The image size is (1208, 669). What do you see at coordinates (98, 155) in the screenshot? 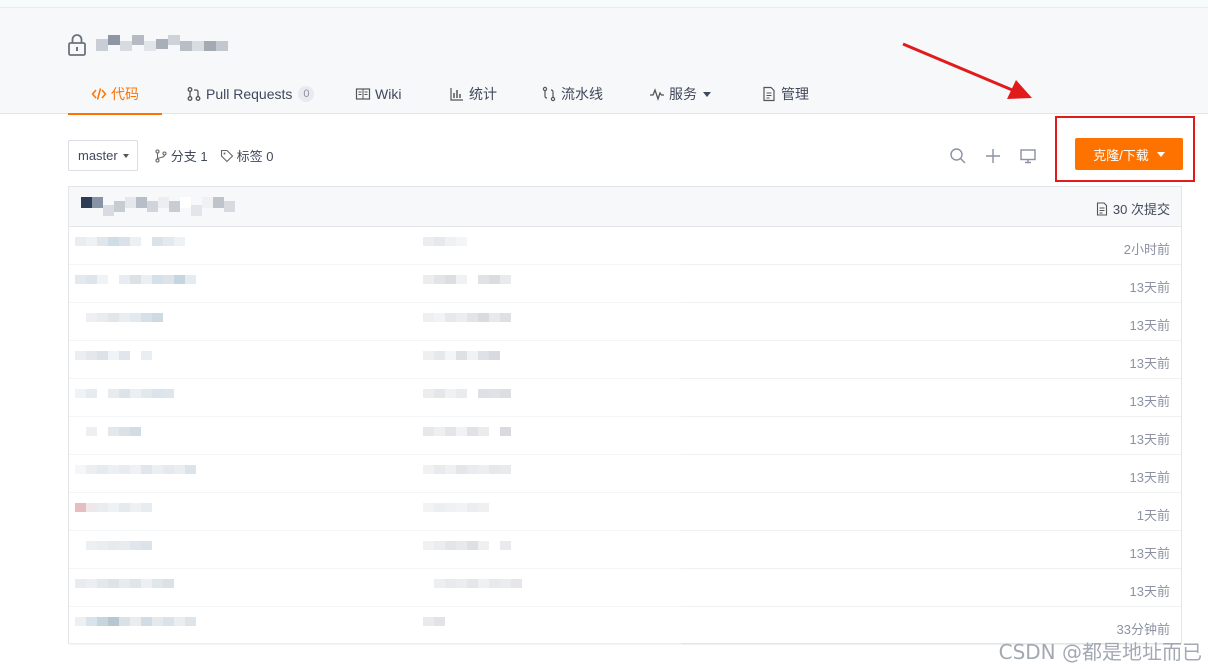
I see `branch-select-value: master` at bounding box center [98, 155].